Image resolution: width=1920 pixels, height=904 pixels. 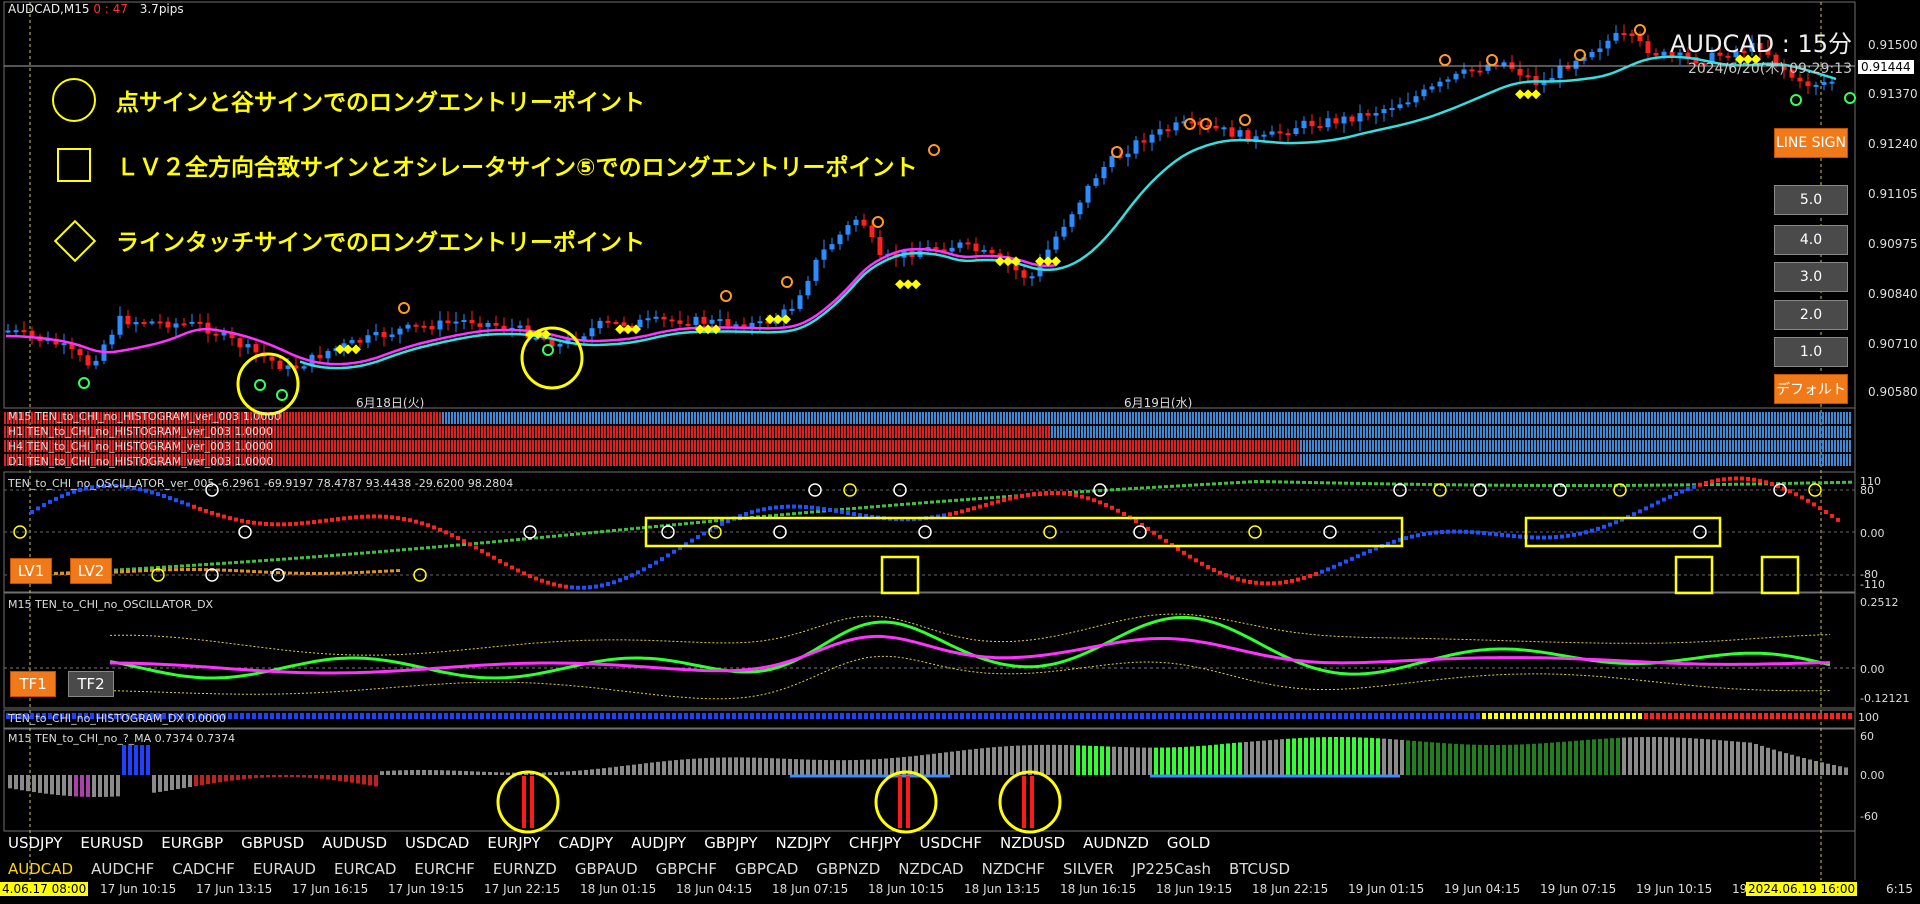 I want to click on symbol-link: SILVER, so click(x=1088, y=869).